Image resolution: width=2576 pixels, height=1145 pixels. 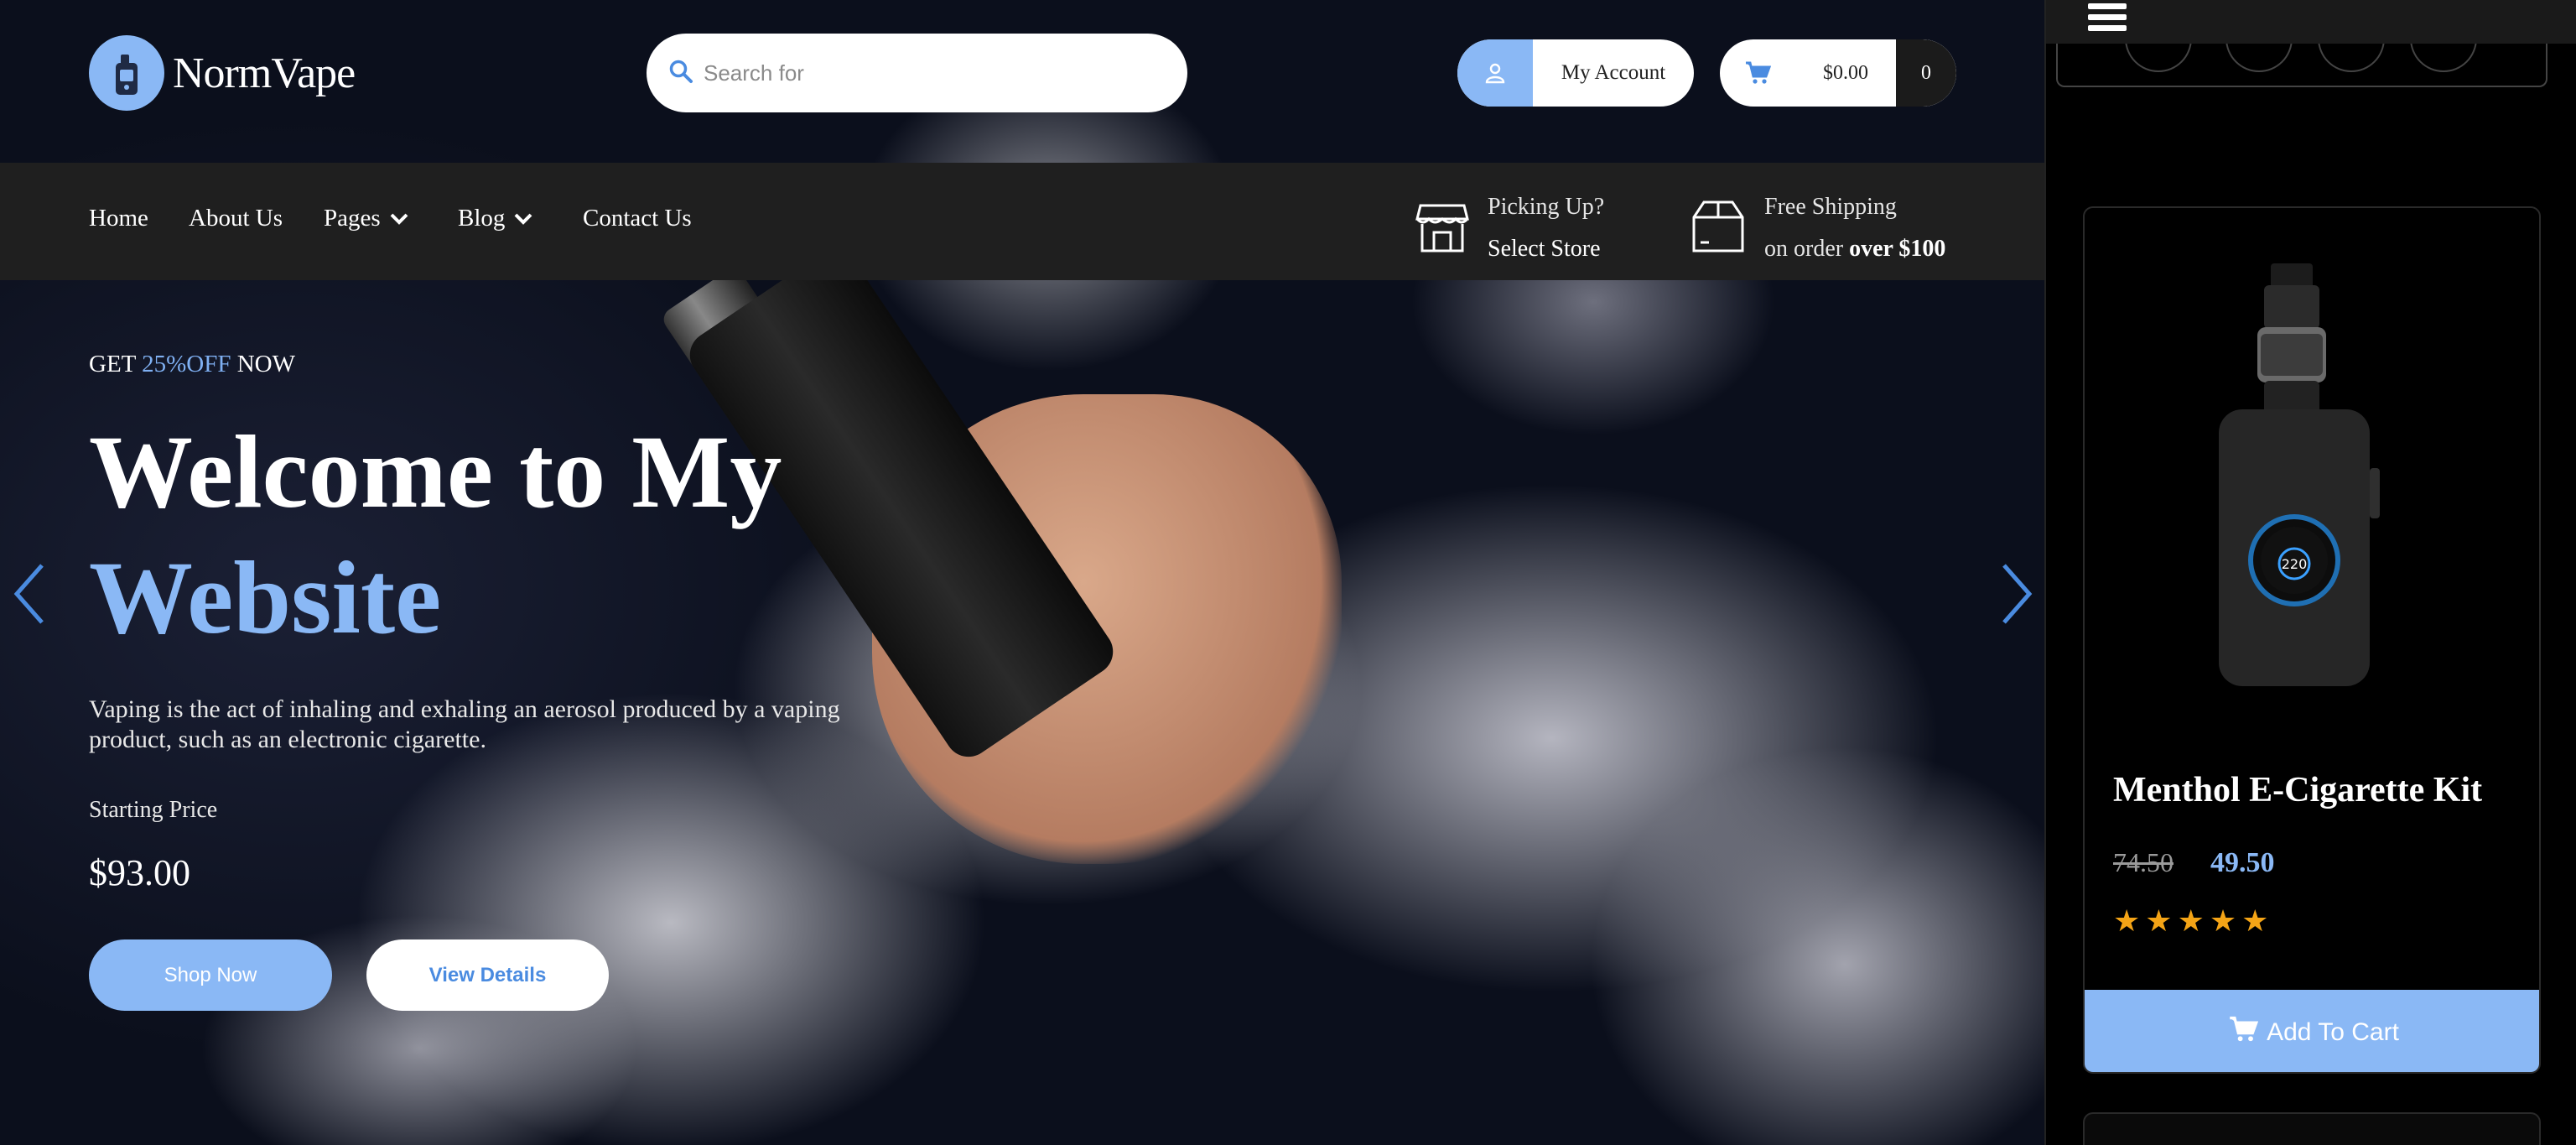 What do you see at coordinates (139, 873) in the screenshot?
I see `starting-price-value: $93.00` at bounding box center [139, 873].